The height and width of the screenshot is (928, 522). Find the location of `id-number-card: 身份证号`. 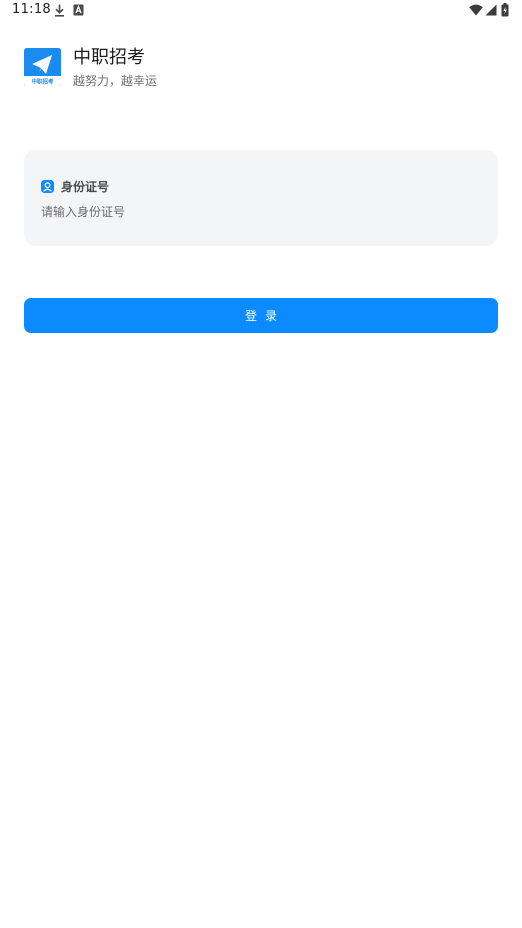

id-number-card: 身份证号 is located at coordinates (261, 198).